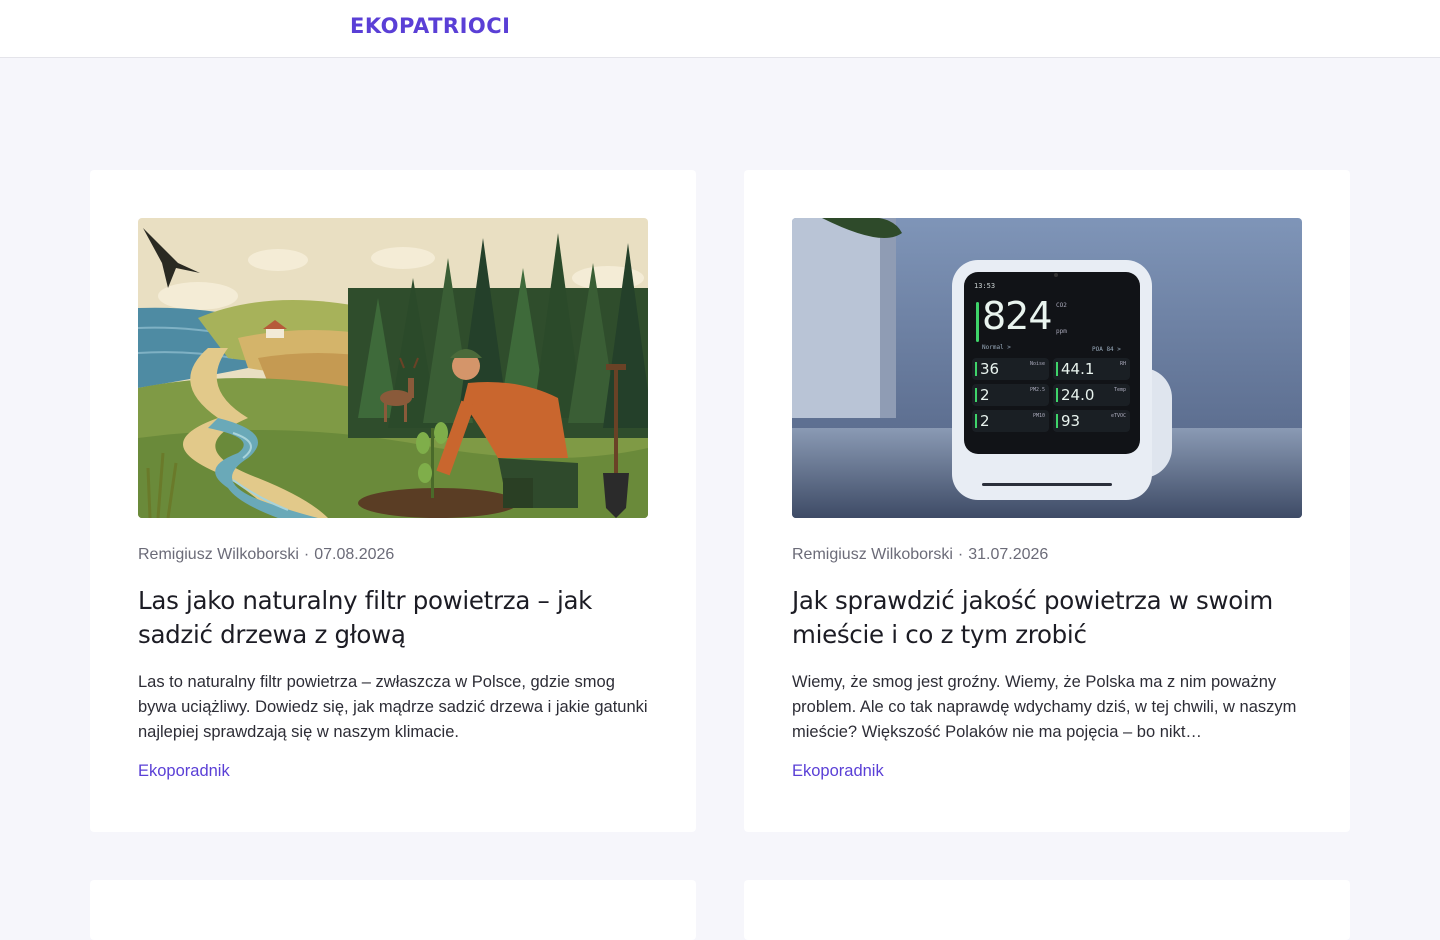  I want to click on poa-label: POA 84 >, so click(1106, 349).